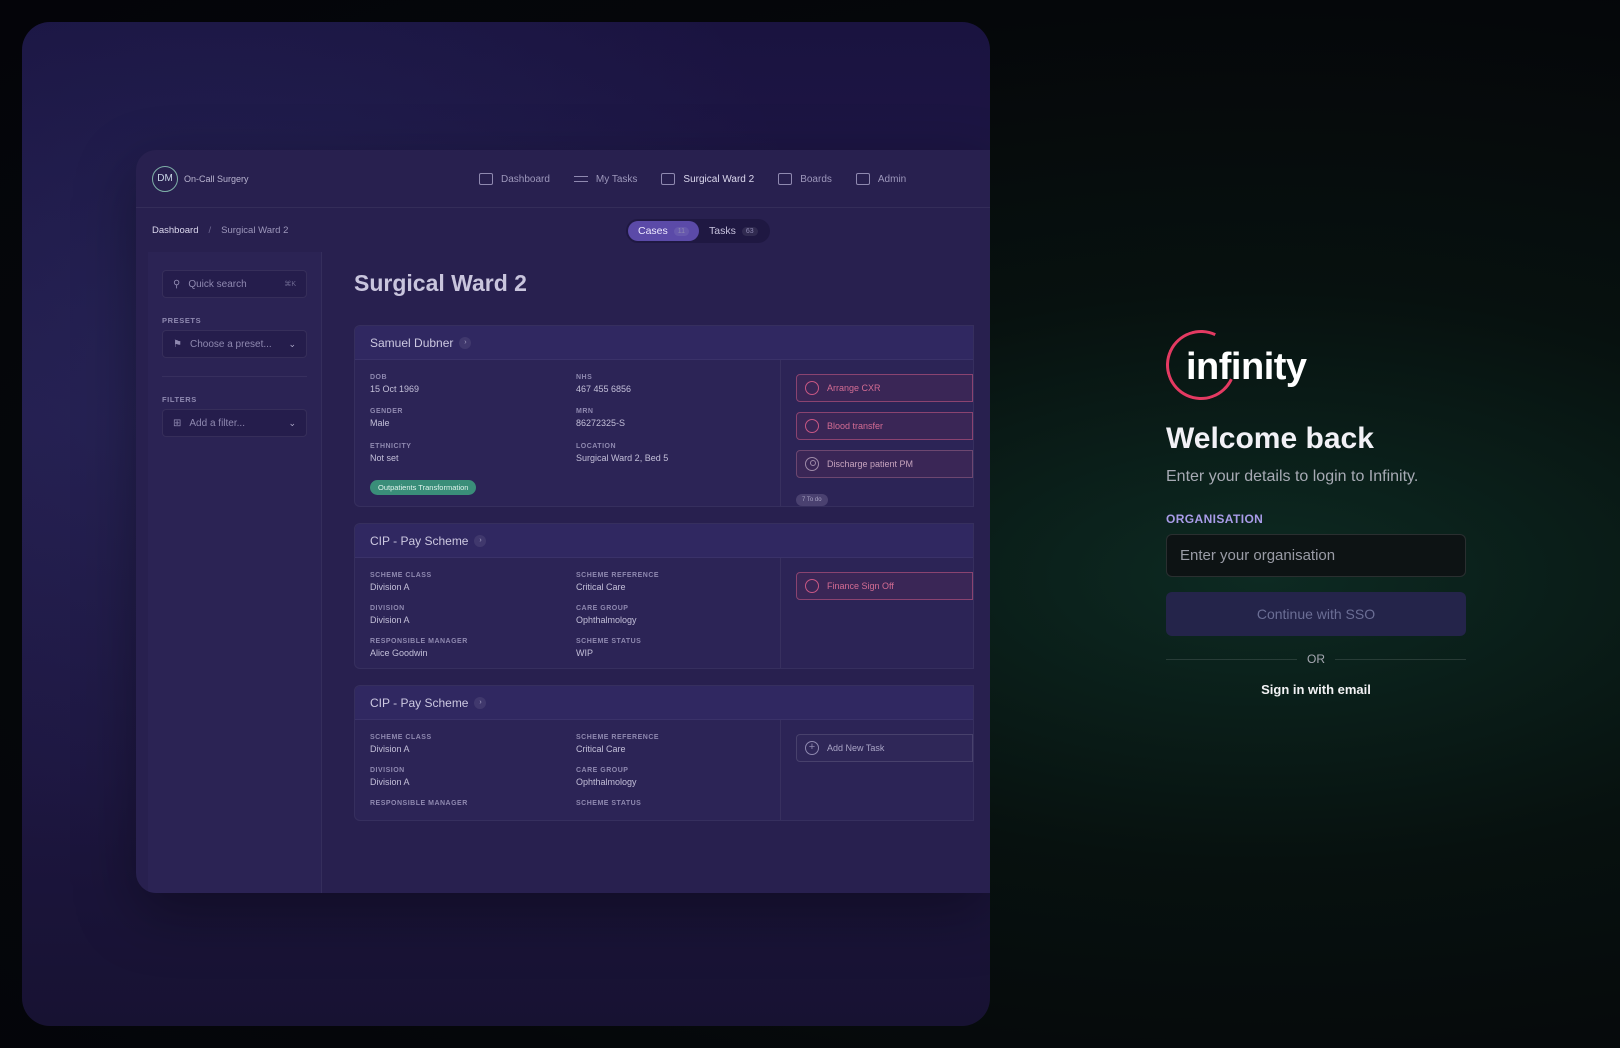 This screenshot has width=1620, height=1048. I want to click on field-value: Alice Goodwin, so click(399, 653).